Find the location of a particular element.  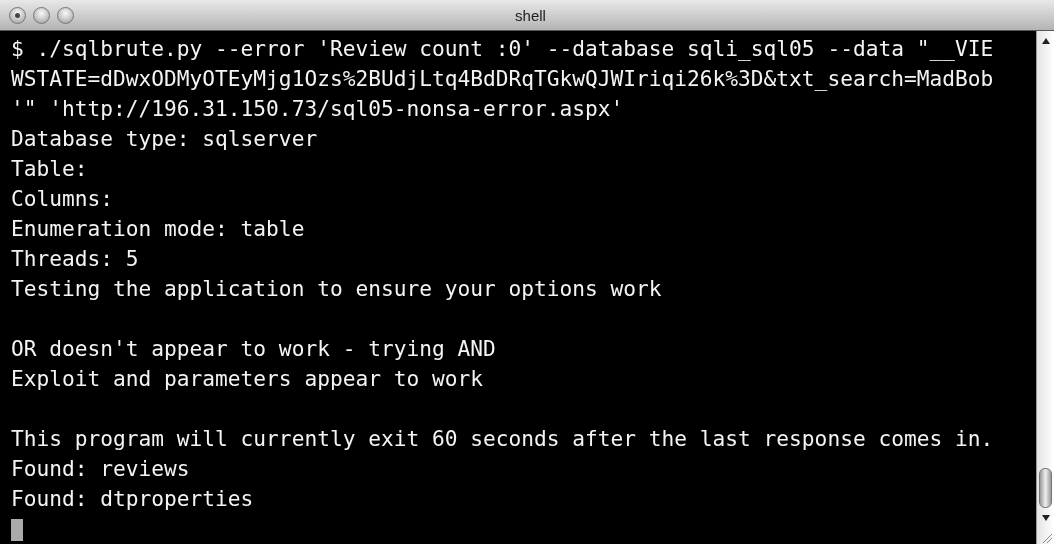

terminal-line: WSTATE=dDwxODMyOTEyMjg1Ozs%2BUdjLtq4BdDRqTGkwQJWIriqi26k%3D&txt_search=MadBob is located at coordinates (502, 79).